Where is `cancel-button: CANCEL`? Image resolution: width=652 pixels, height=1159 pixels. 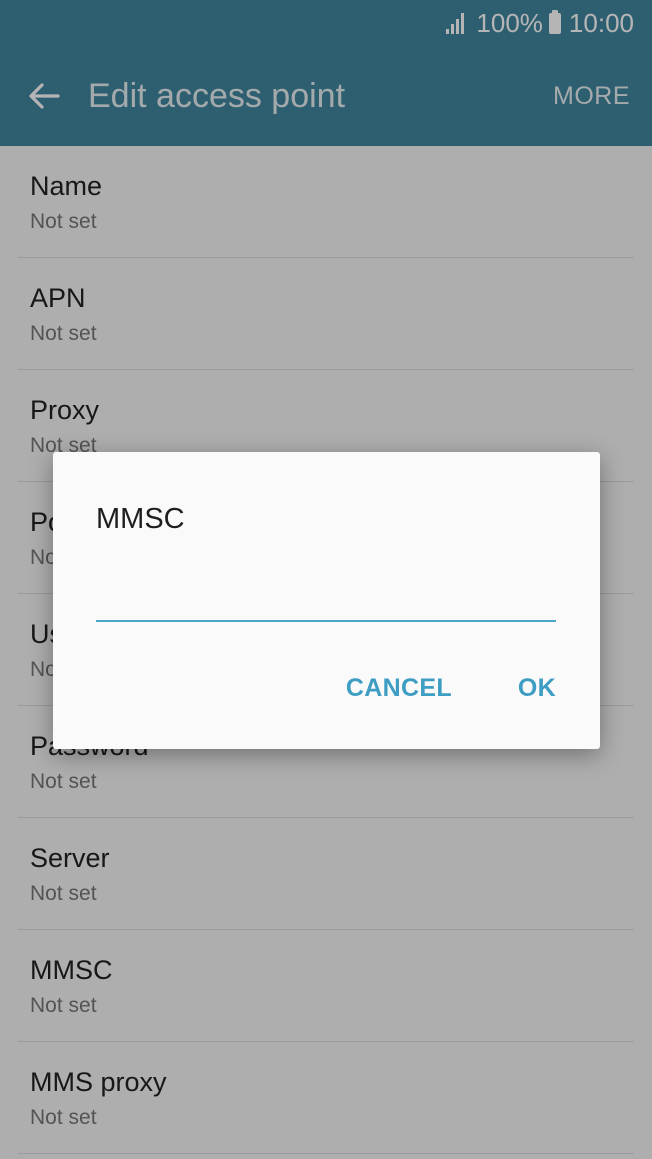
cancel-button: CANCEL is located at coordinates (399, 688).